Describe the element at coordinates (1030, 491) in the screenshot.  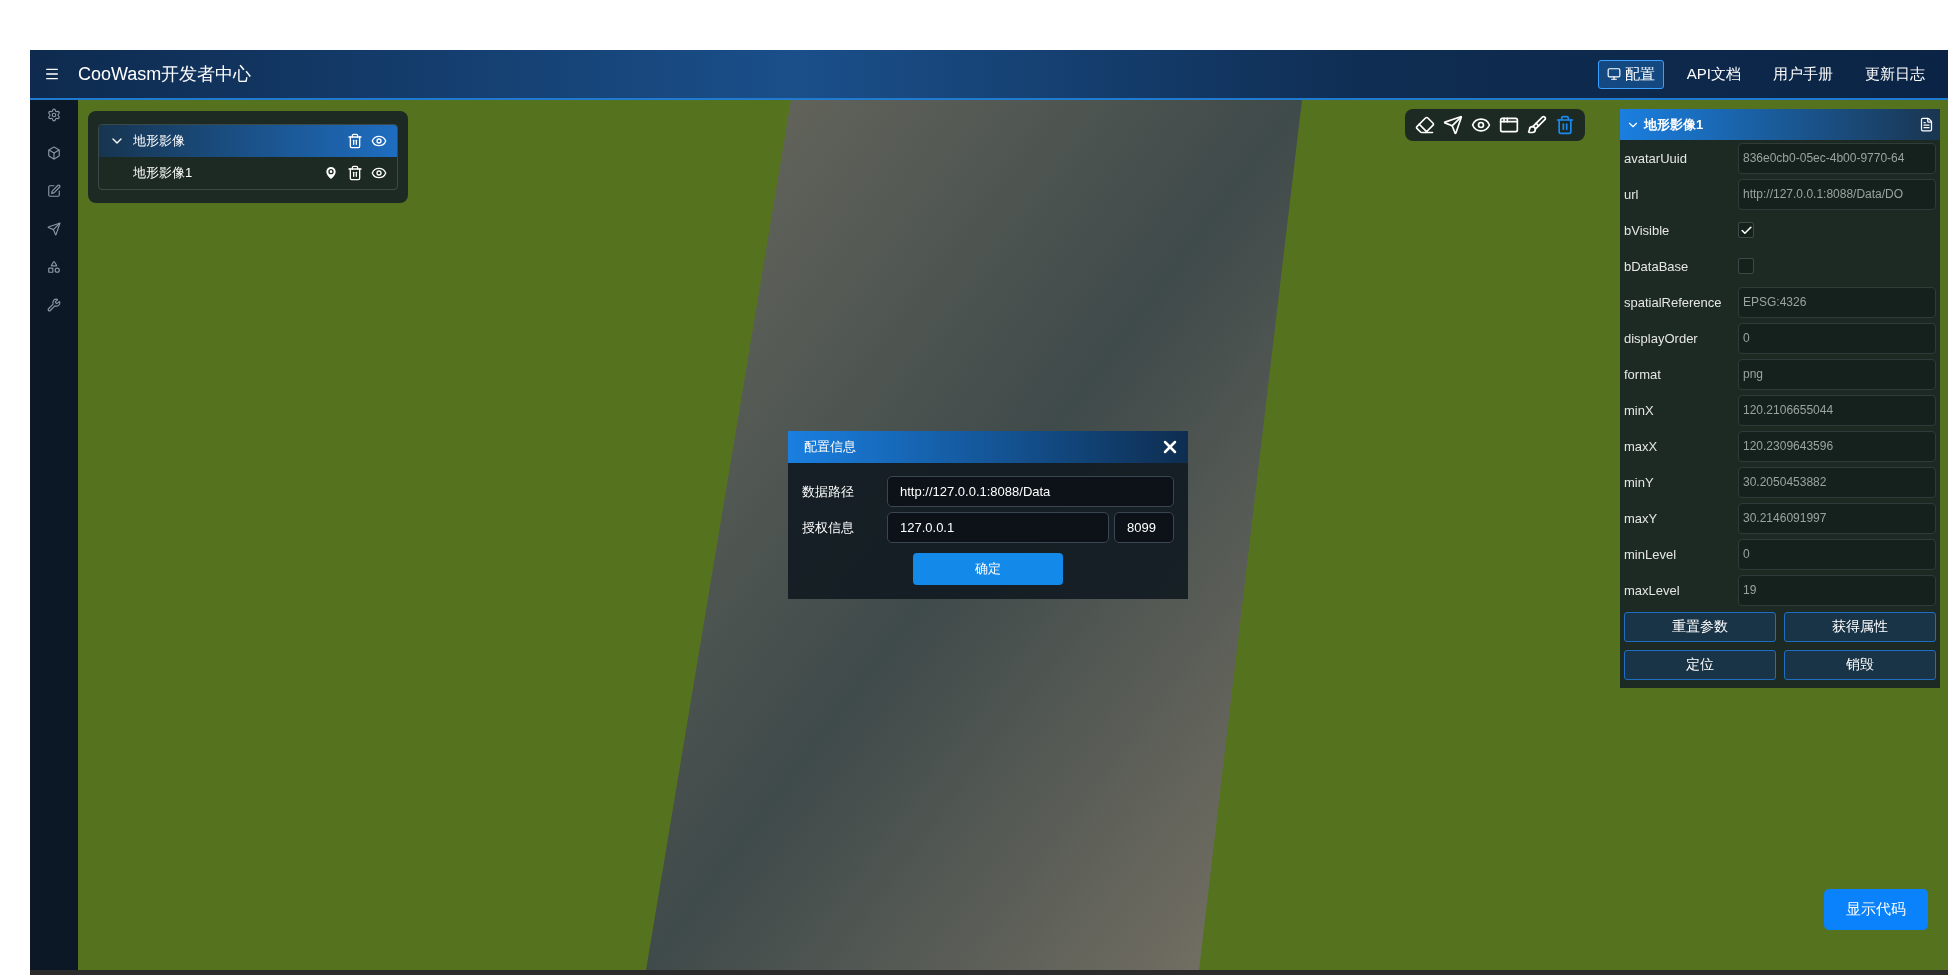
I see `input-field: http://127.0.0.1:8088/Data` at that location.